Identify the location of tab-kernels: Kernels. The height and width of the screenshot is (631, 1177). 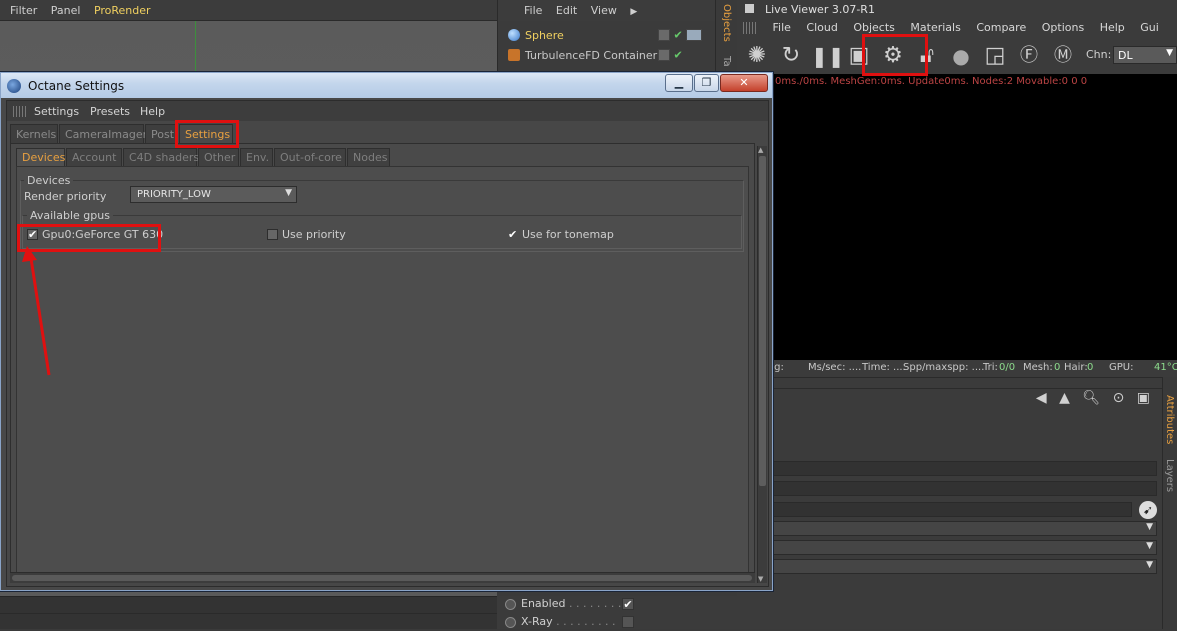
(34, 133).